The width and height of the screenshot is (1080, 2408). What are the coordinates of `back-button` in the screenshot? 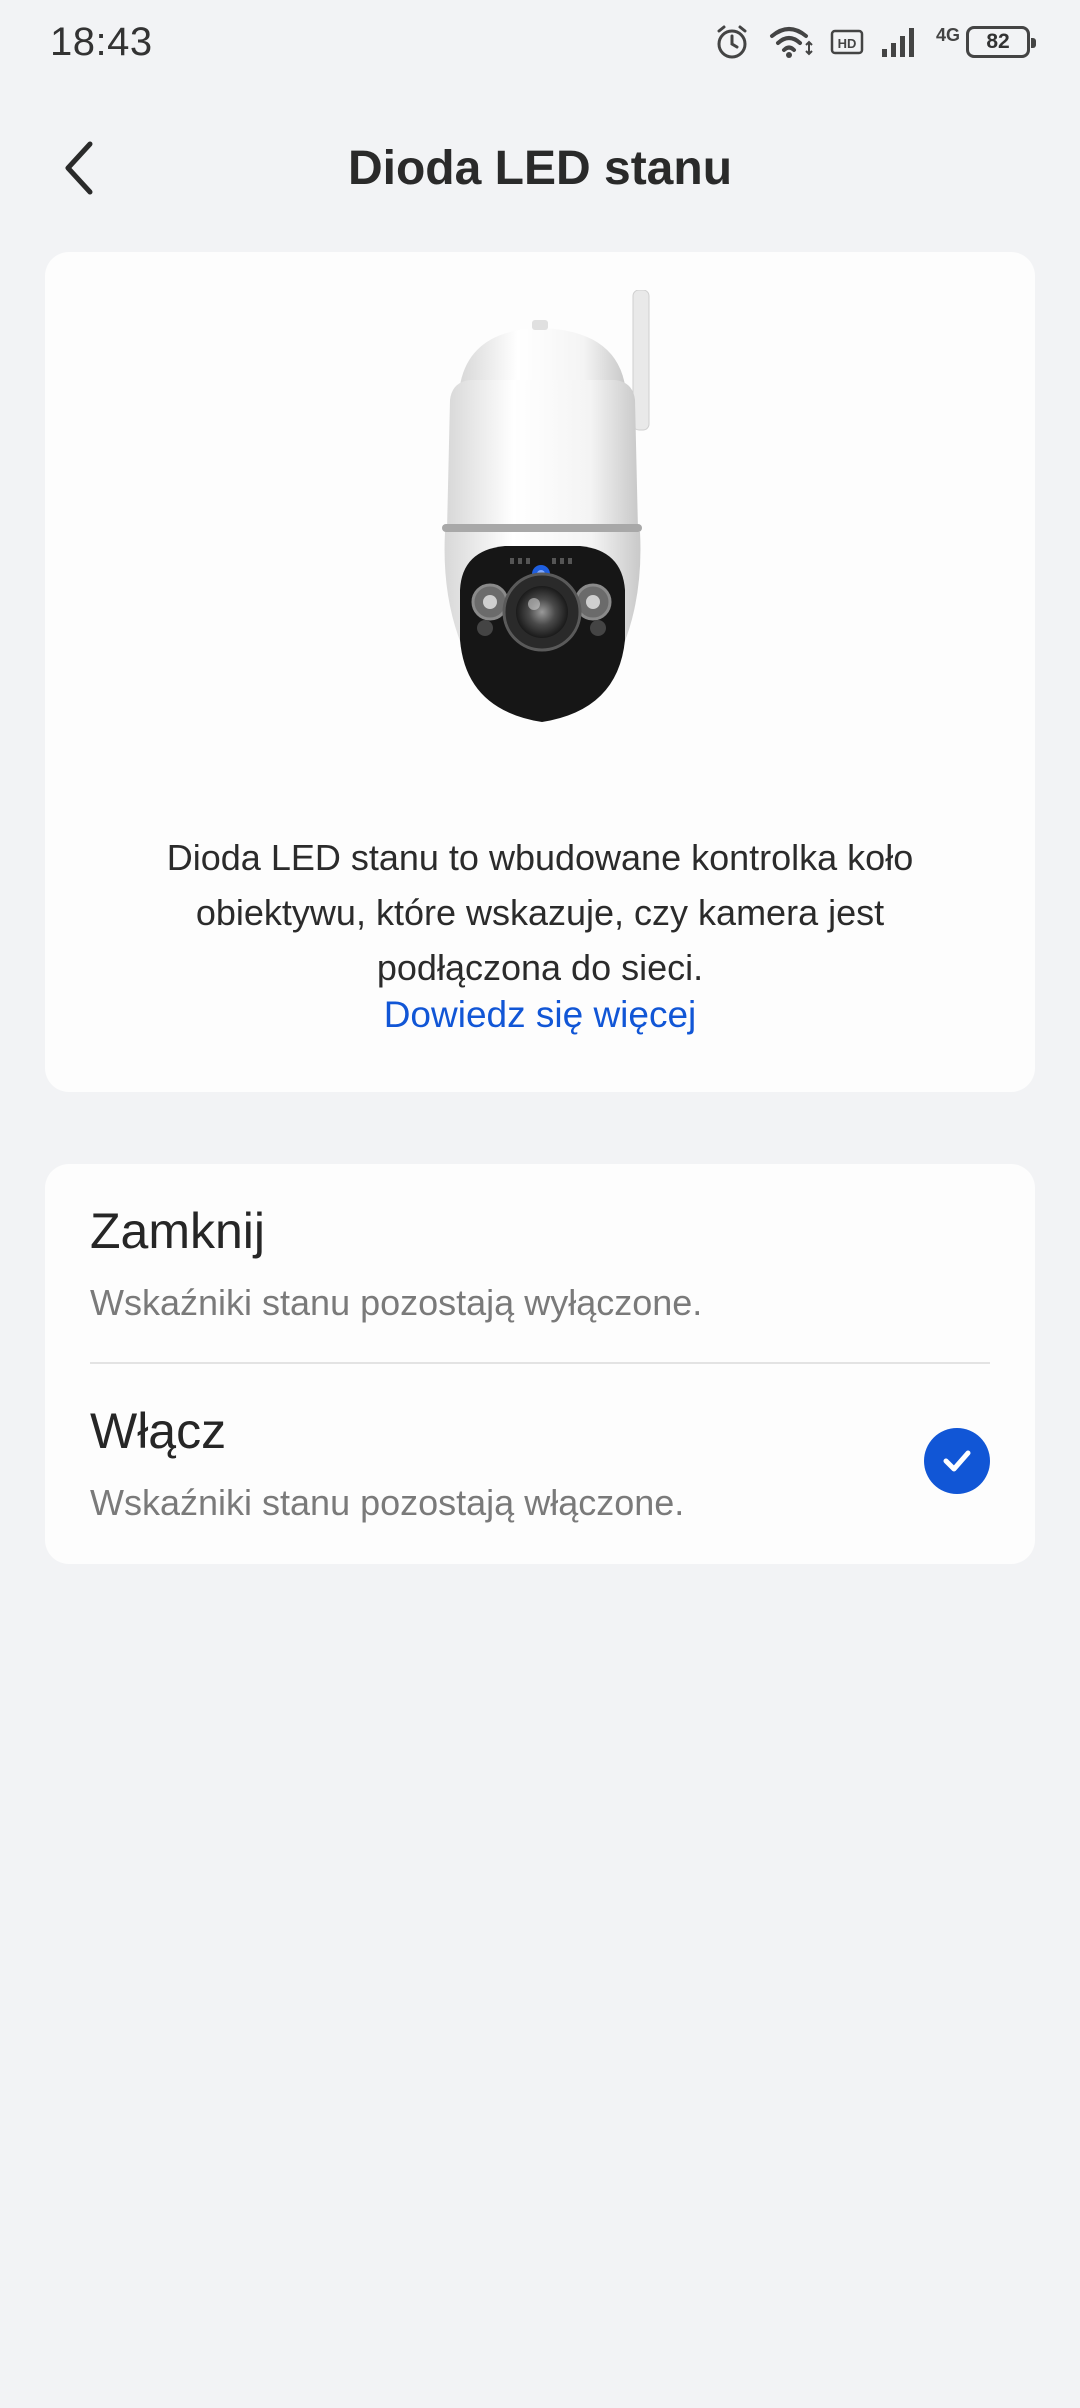 It's located at (80, 168).